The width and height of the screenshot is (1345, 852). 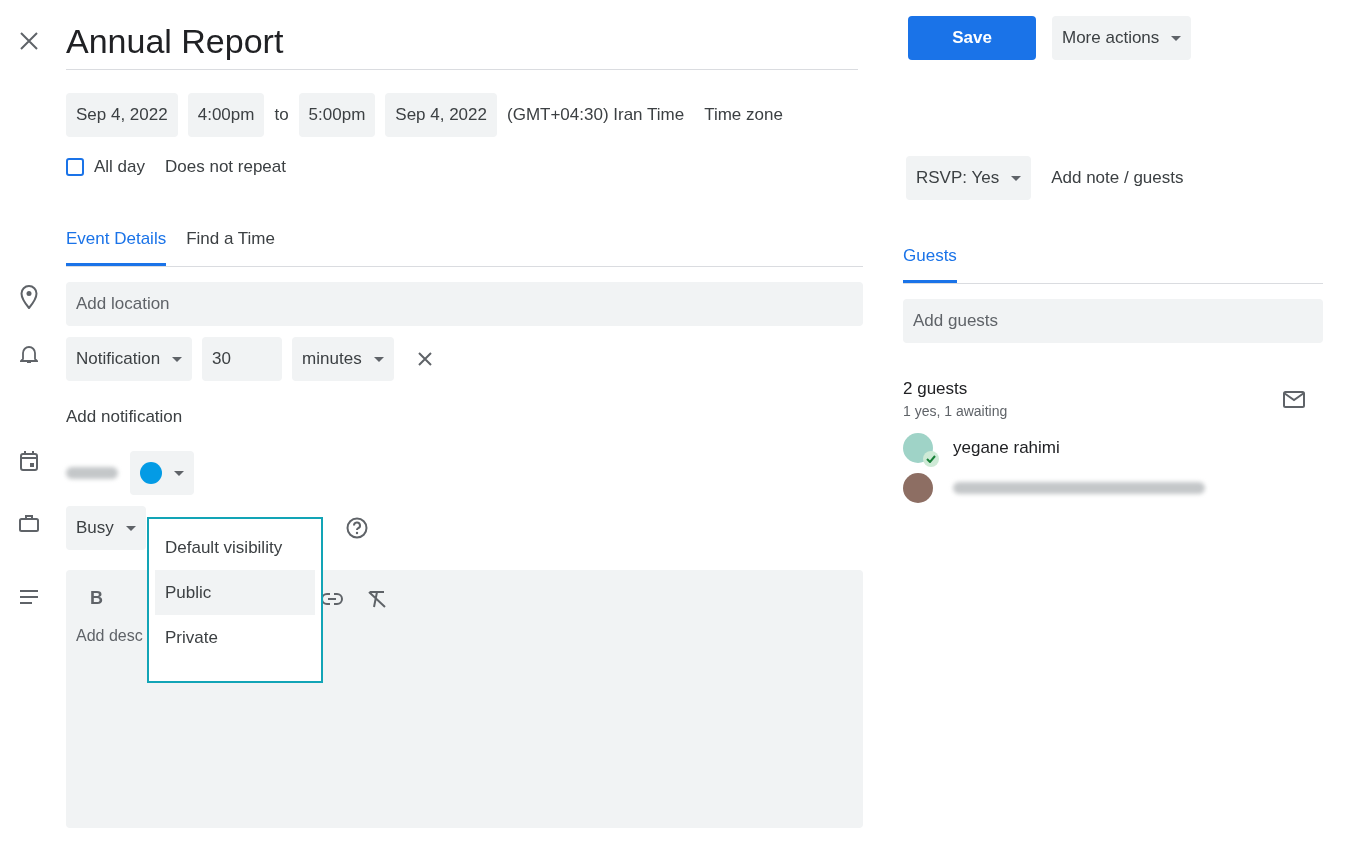 I want to click on blurred-calendar-name, so click(x=92, y=473).